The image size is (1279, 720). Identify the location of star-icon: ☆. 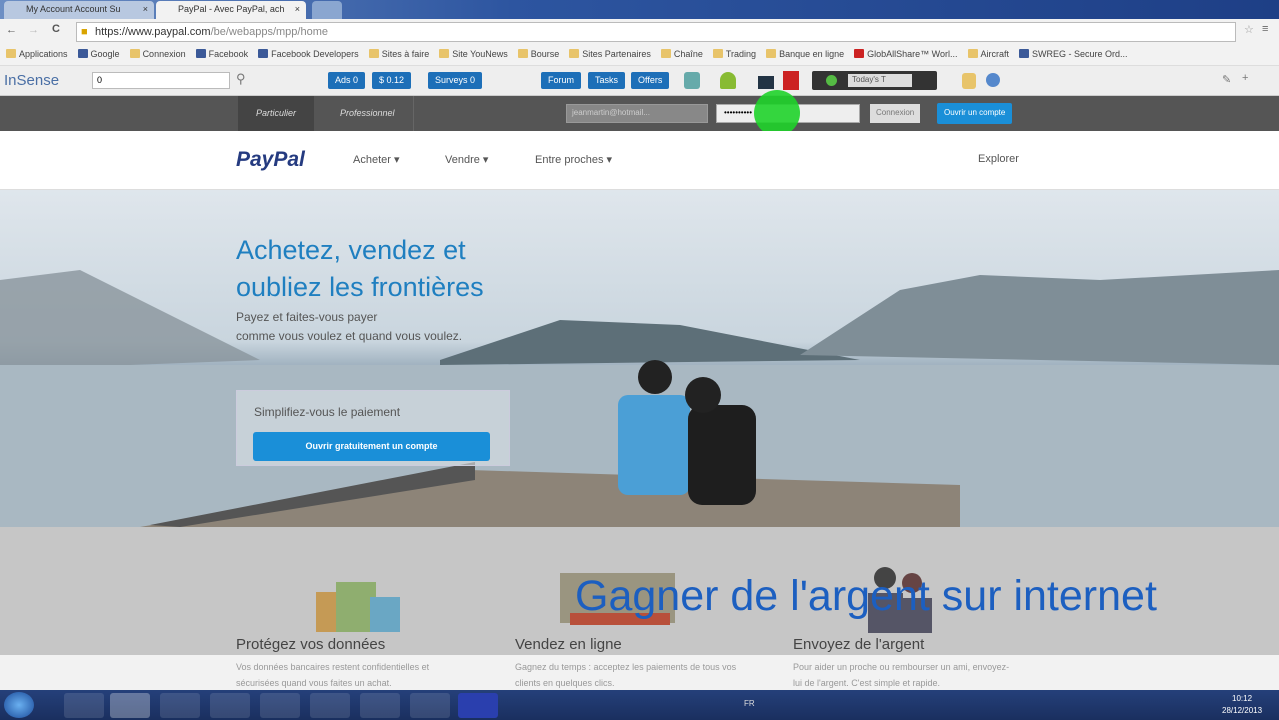
(1249, 29).